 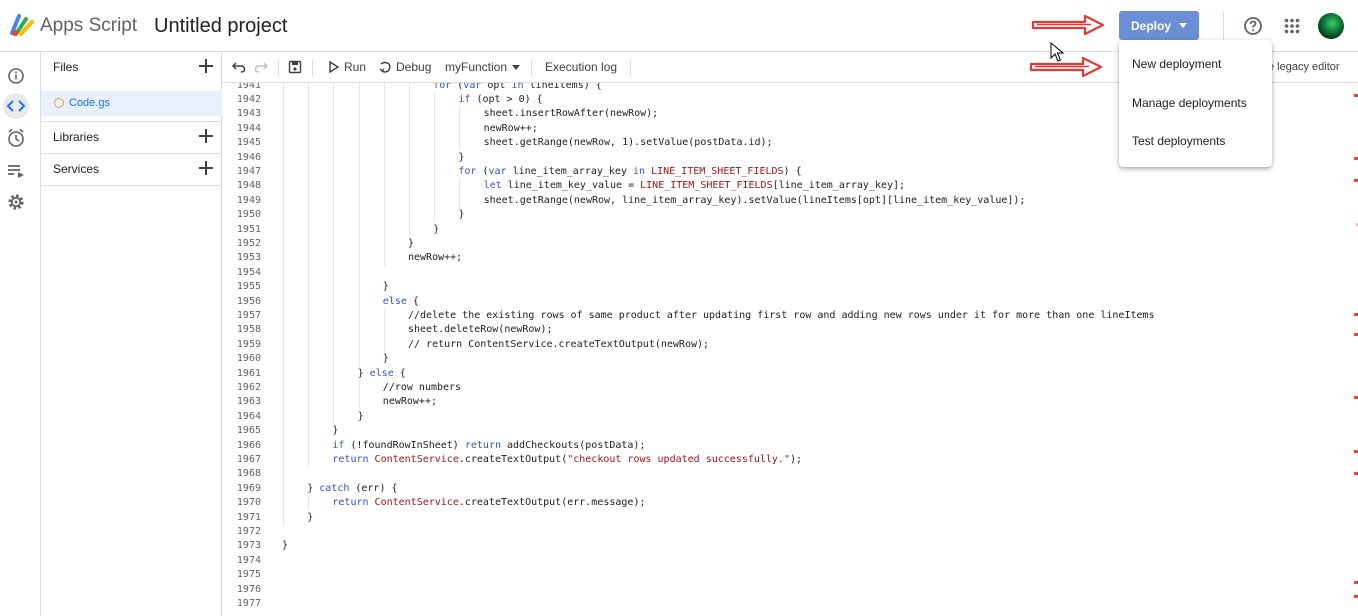 What do you see at coordinates (400, 301) in the screenshot?
I see `code-text: else {` at bounding box center [400, 301].